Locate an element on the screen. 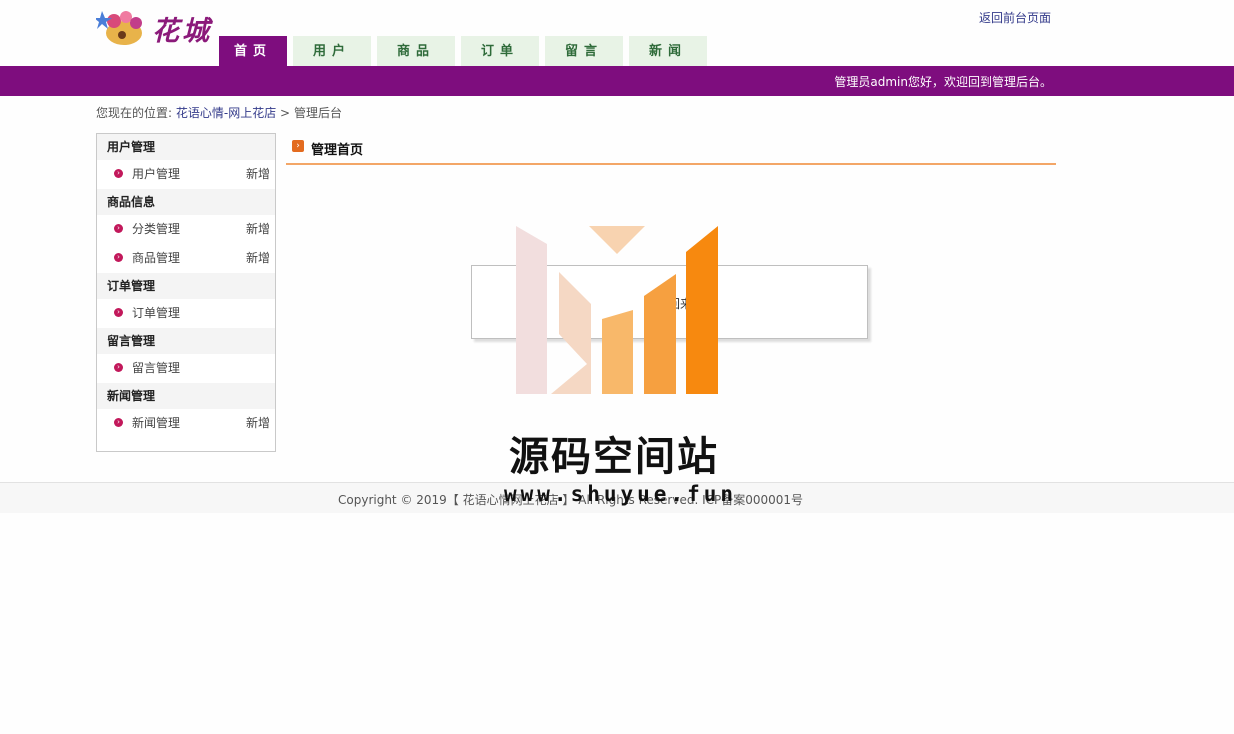 Image resolution: width=1234 pixels, height=734 pixels. tab-home: 首页 is located at coordinates (253, 51).